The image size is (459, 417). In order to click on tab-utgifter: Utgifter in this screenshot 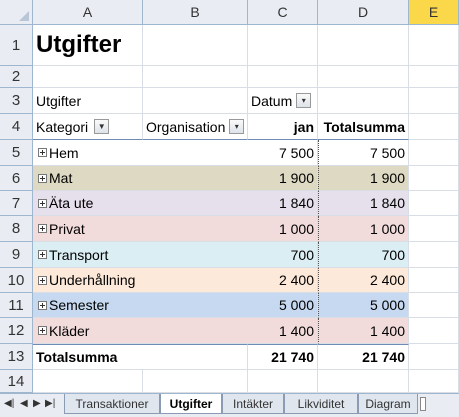, I will do `click(191, 404)`.